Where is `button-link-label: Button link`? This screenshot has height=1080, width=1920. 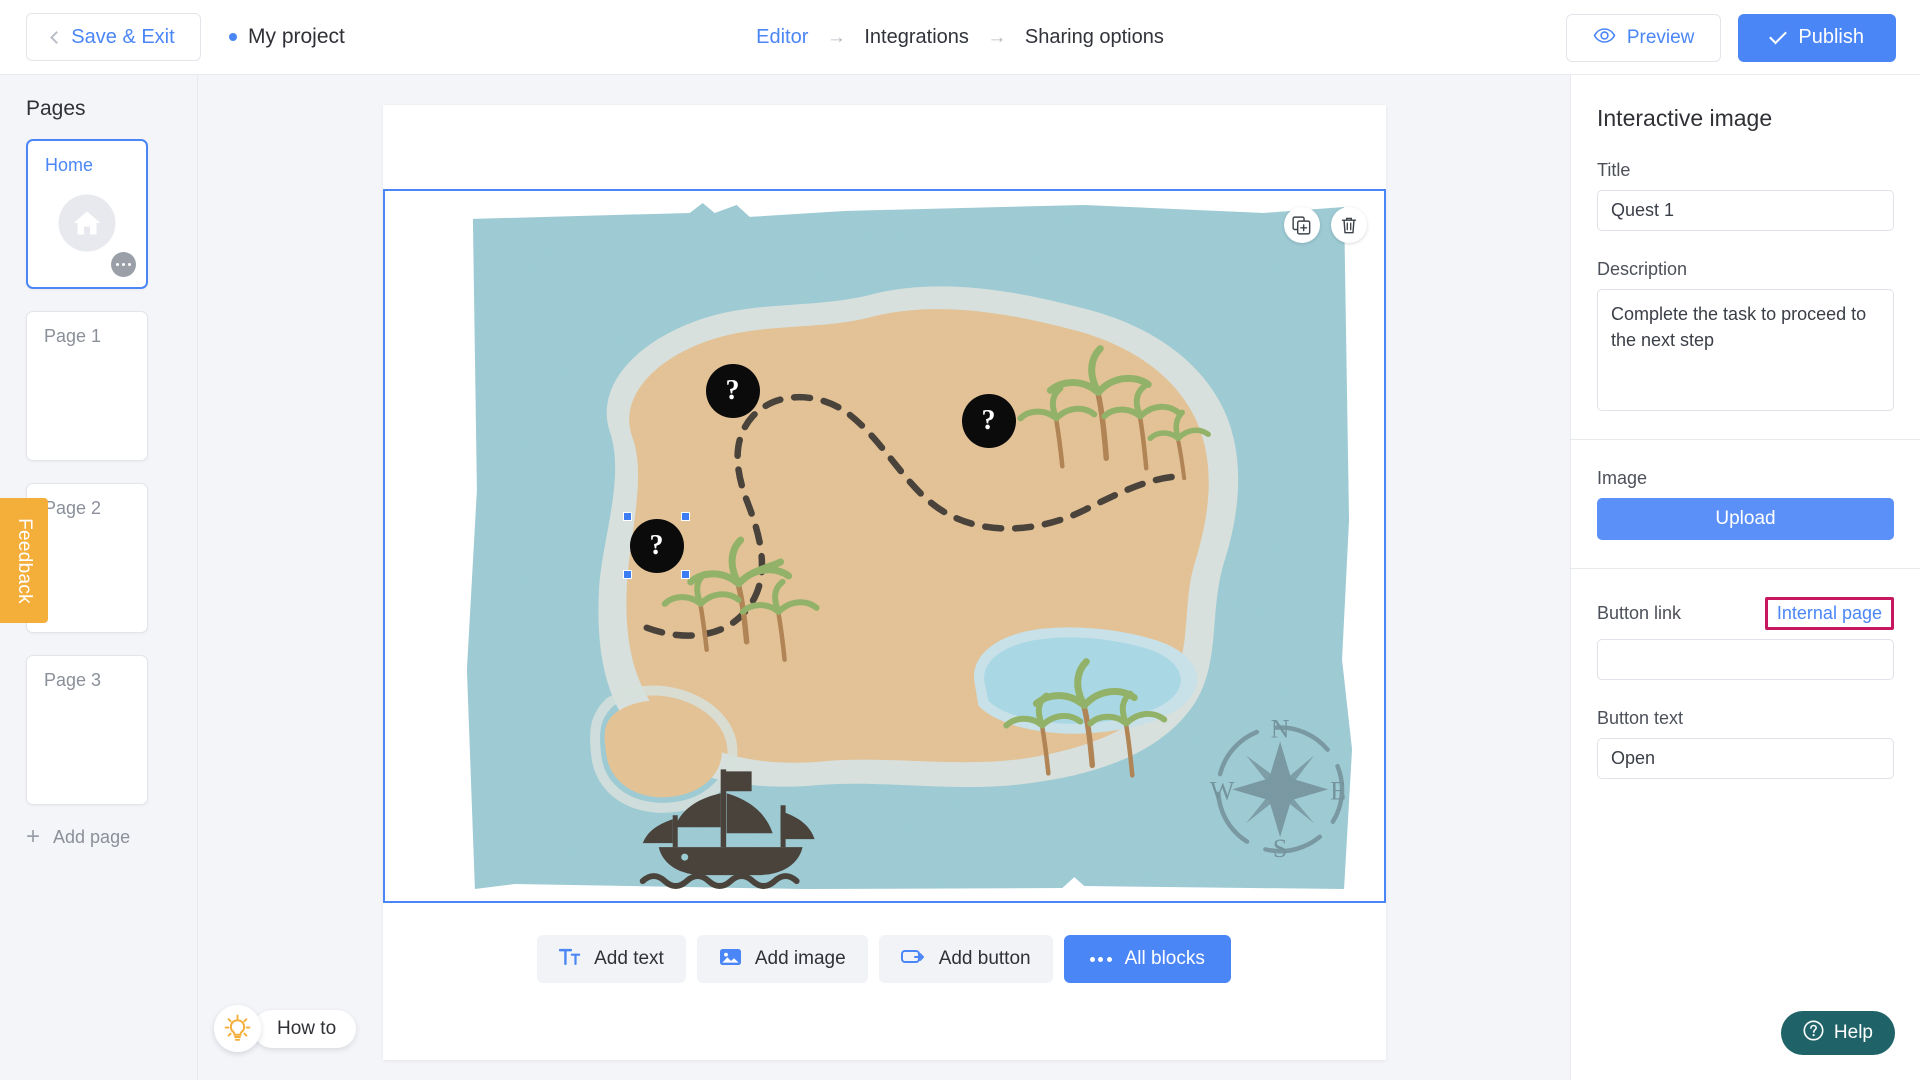
button-link-label: Button link is located at coordinates (1639, 613).